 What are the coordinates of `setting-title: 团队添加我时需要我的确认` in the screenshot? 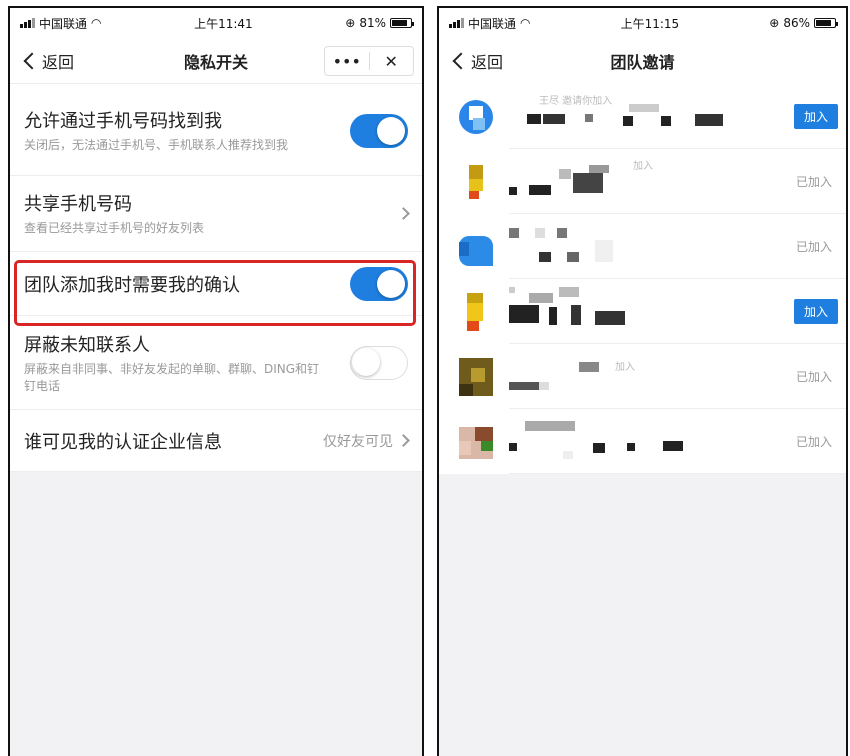 It's located at (132, 285).